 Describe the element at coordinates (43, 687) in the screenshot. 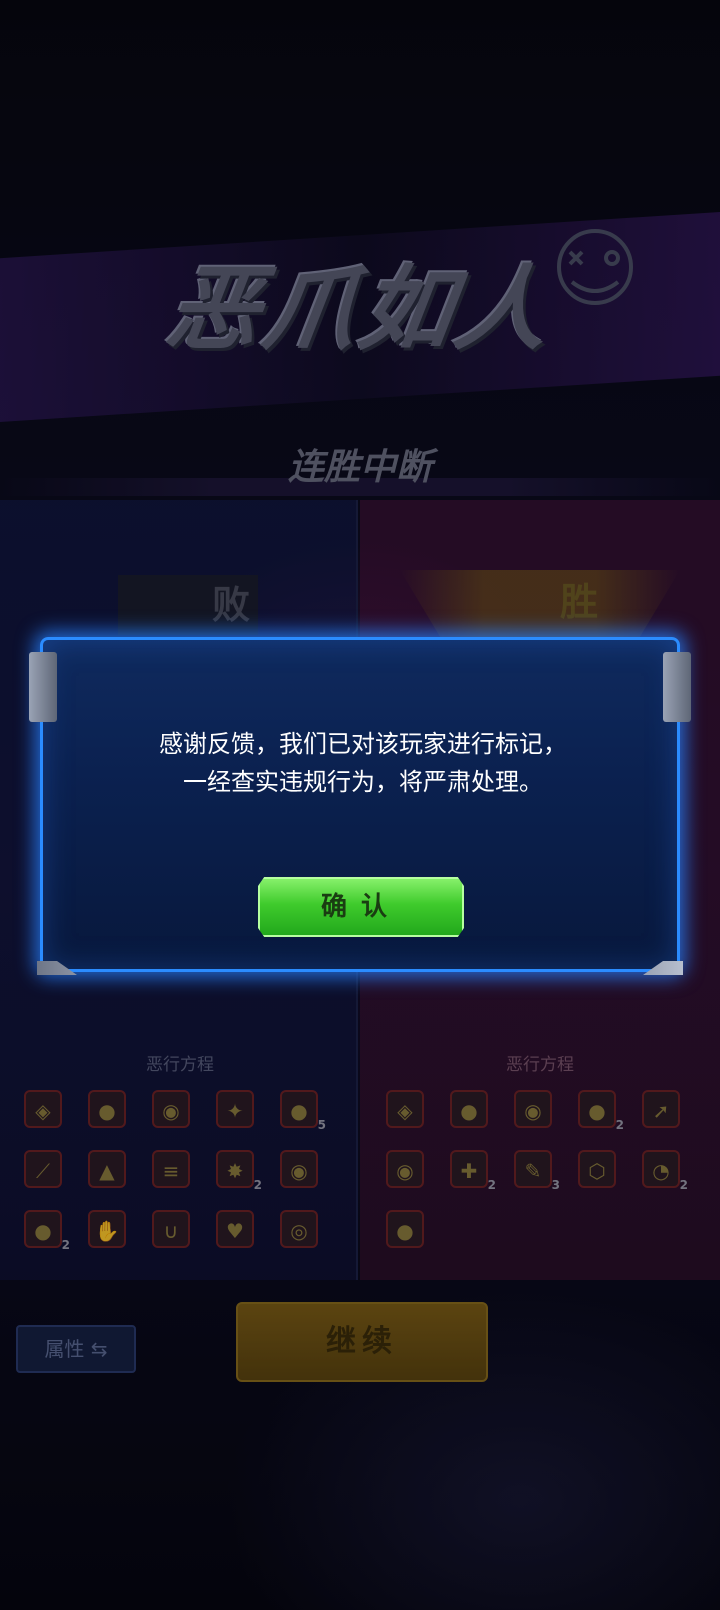

I see `dialog-corner-left` at that location.